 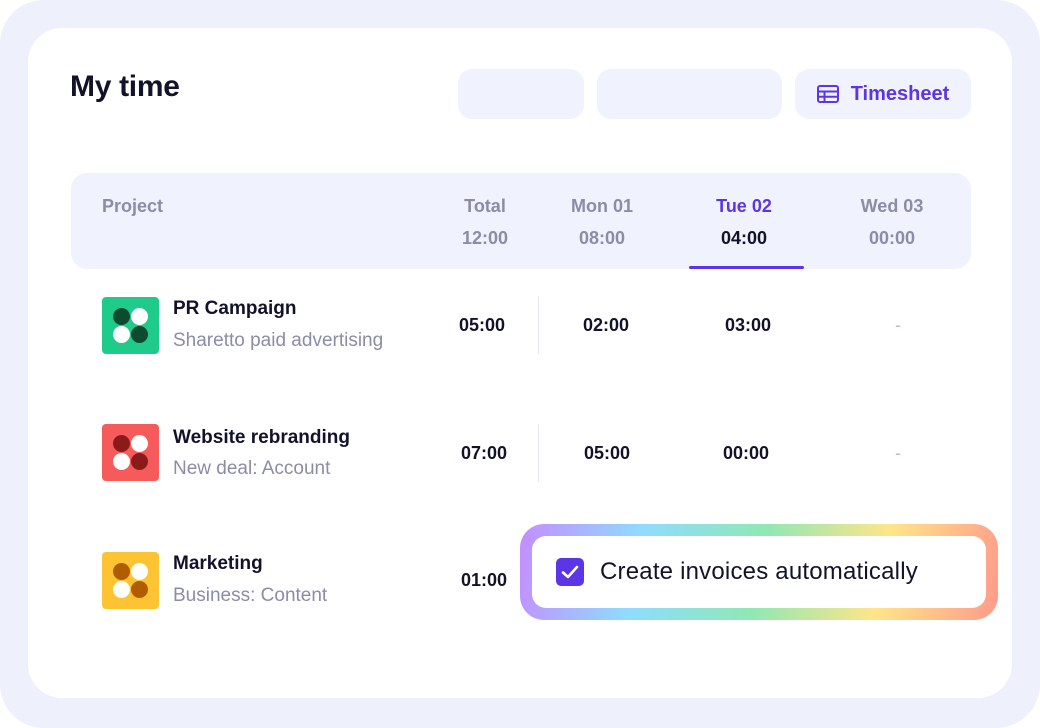 I want to click on timesheet-label: Timesheet, so click(x=900, y=93).